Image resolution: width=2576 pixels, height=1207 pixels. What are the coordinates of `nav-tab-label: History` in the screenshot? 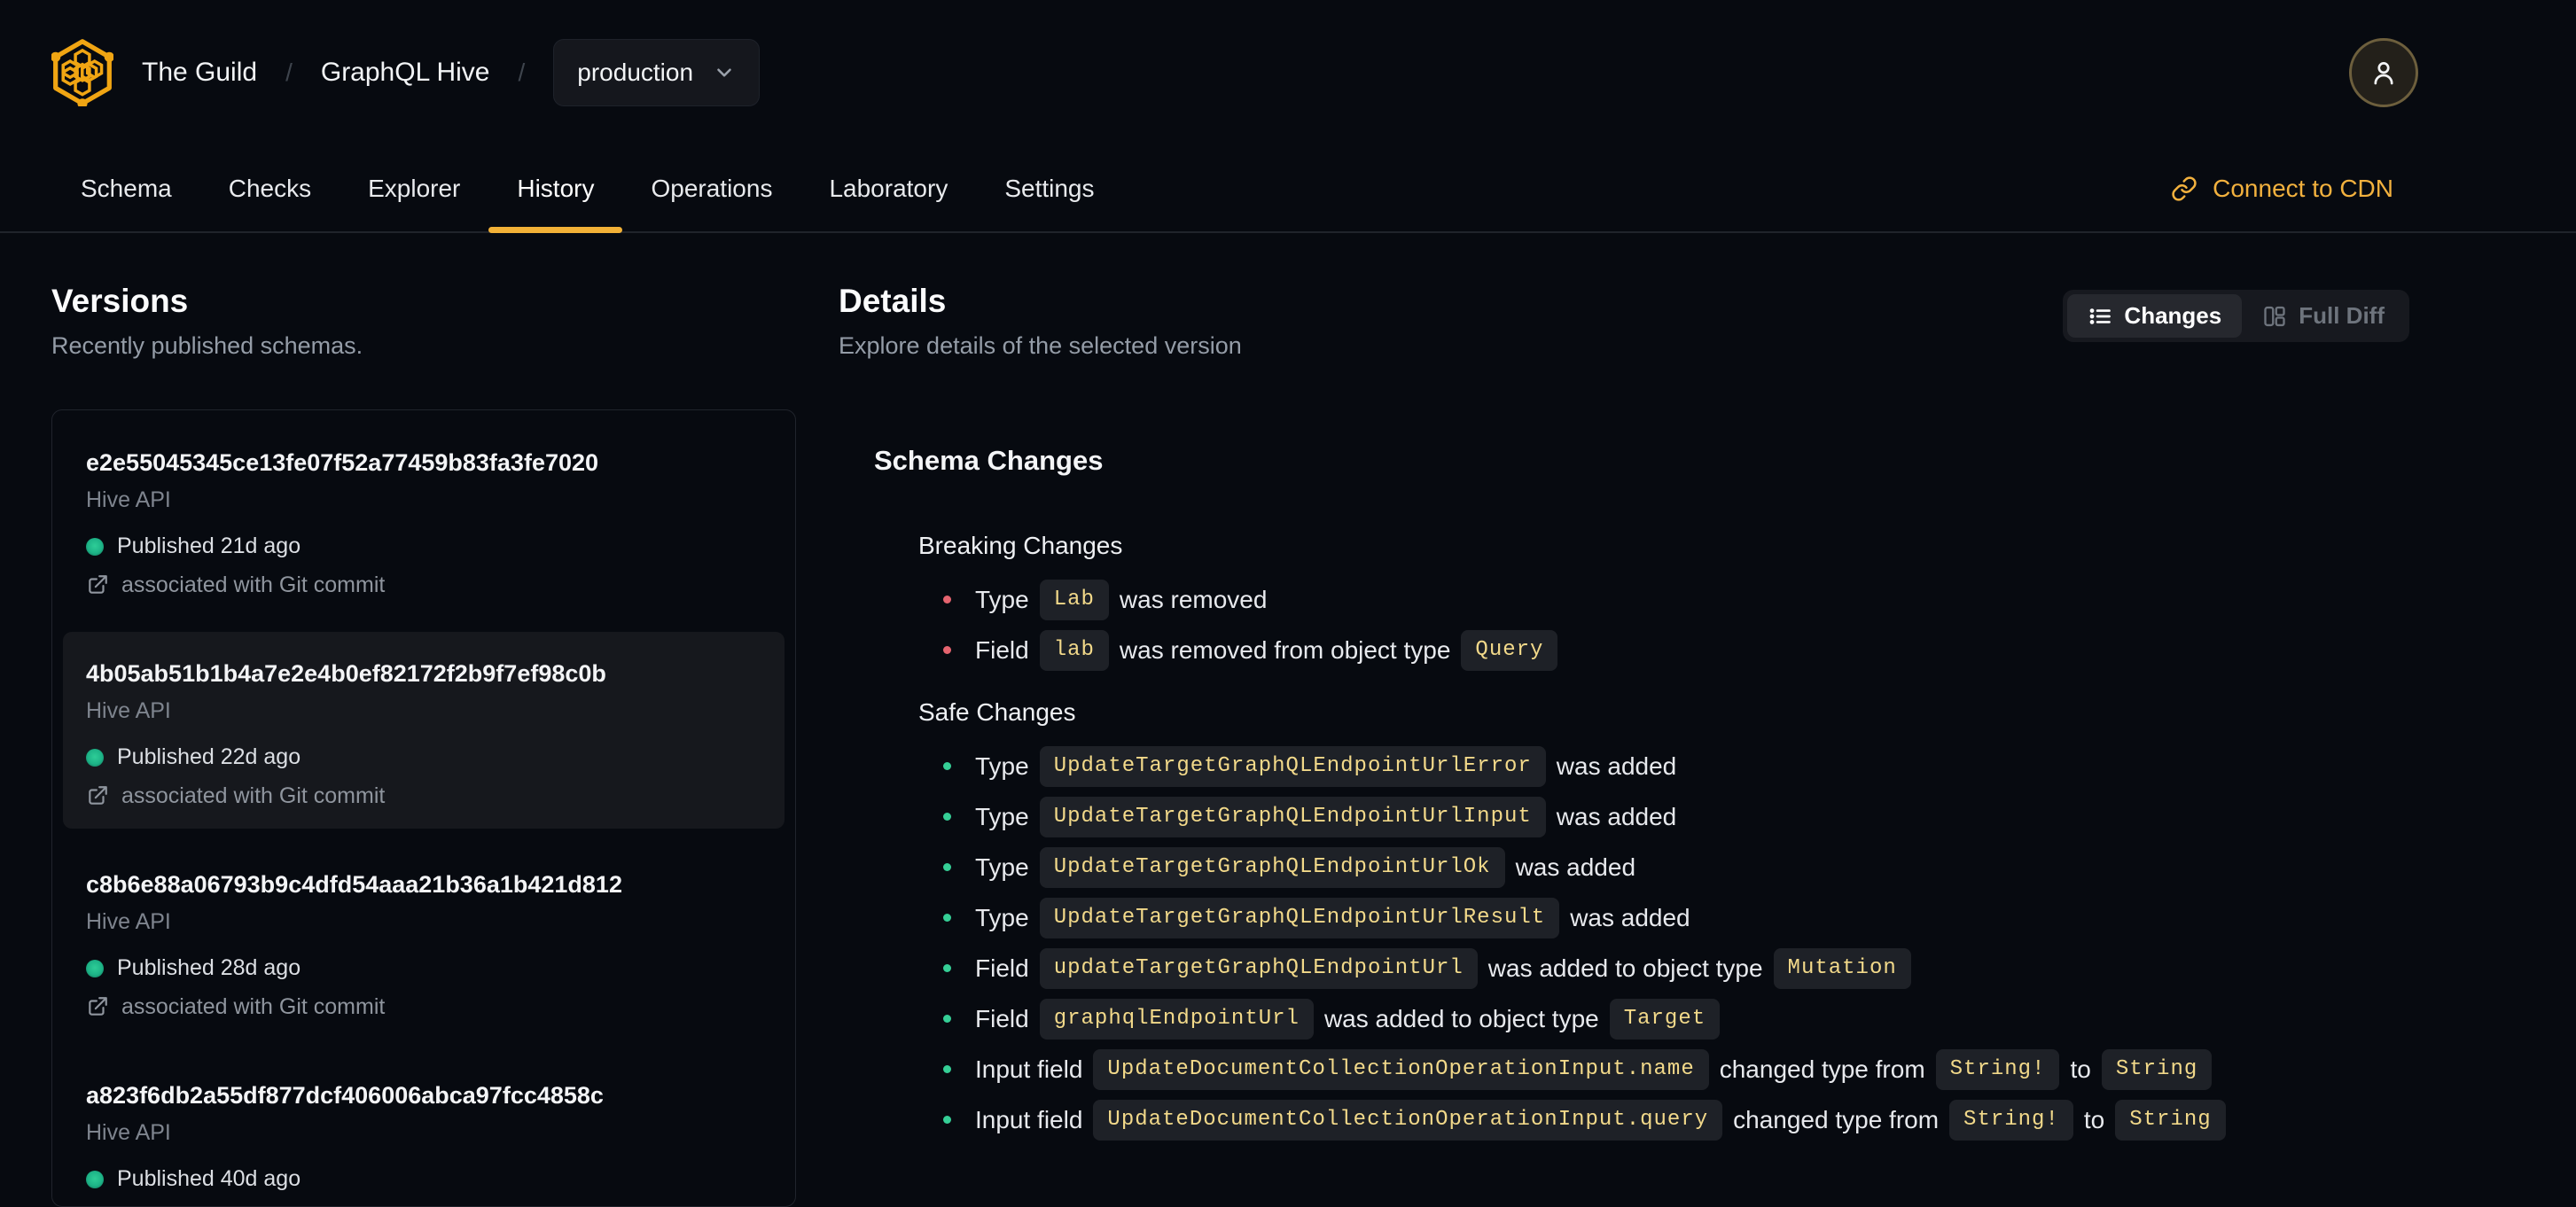 It's located at (555, 189).